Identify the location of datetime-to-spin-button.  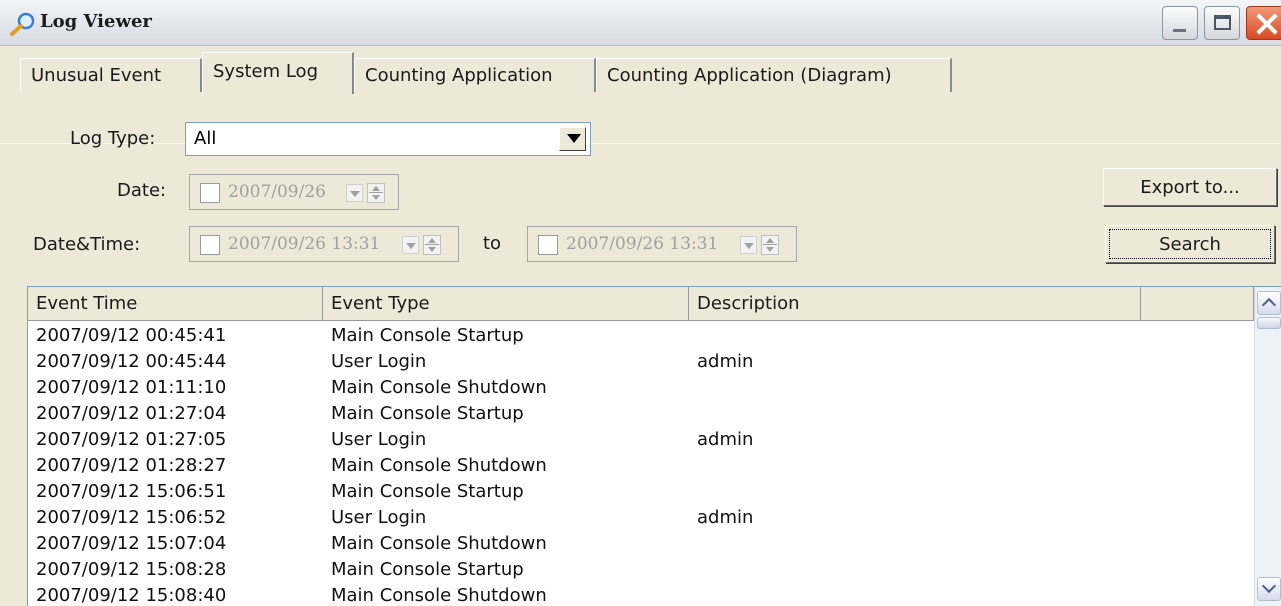
(770, 245).